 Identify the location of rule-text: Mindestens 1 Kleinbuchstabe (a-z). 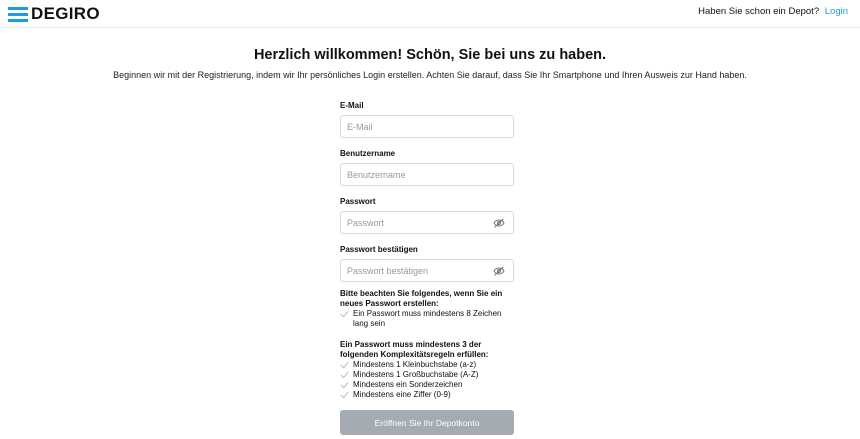
(415, 364).